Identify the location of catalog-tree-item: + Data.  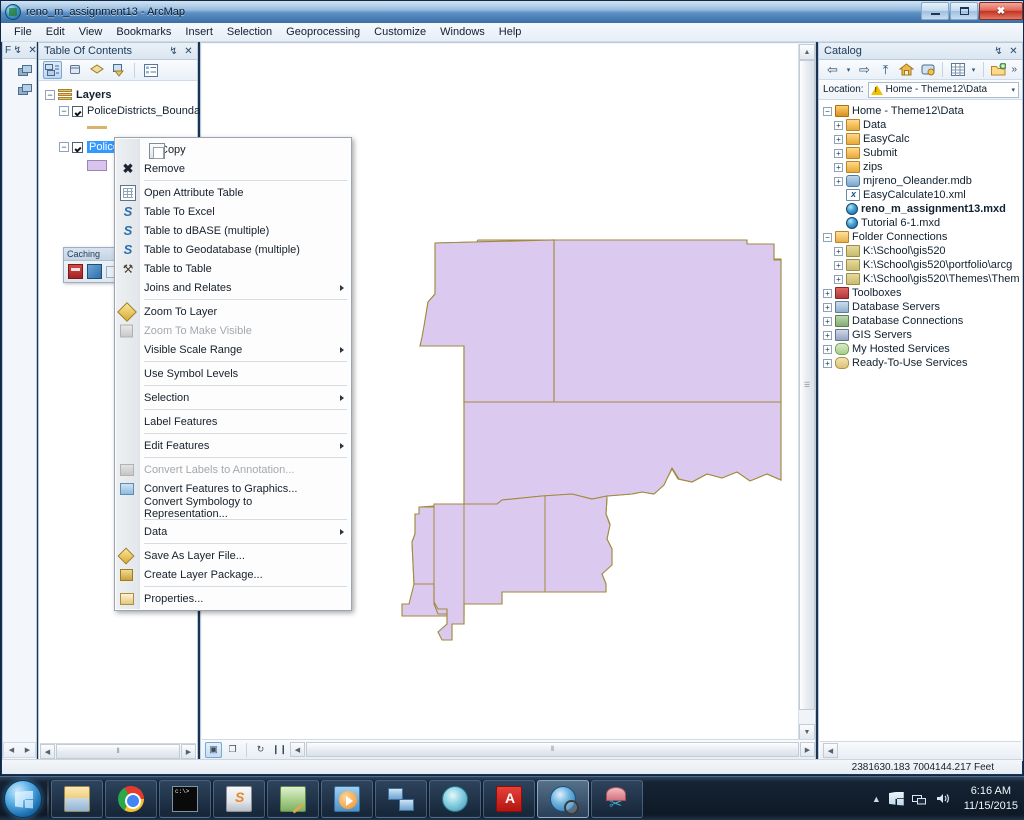
(920, 125).